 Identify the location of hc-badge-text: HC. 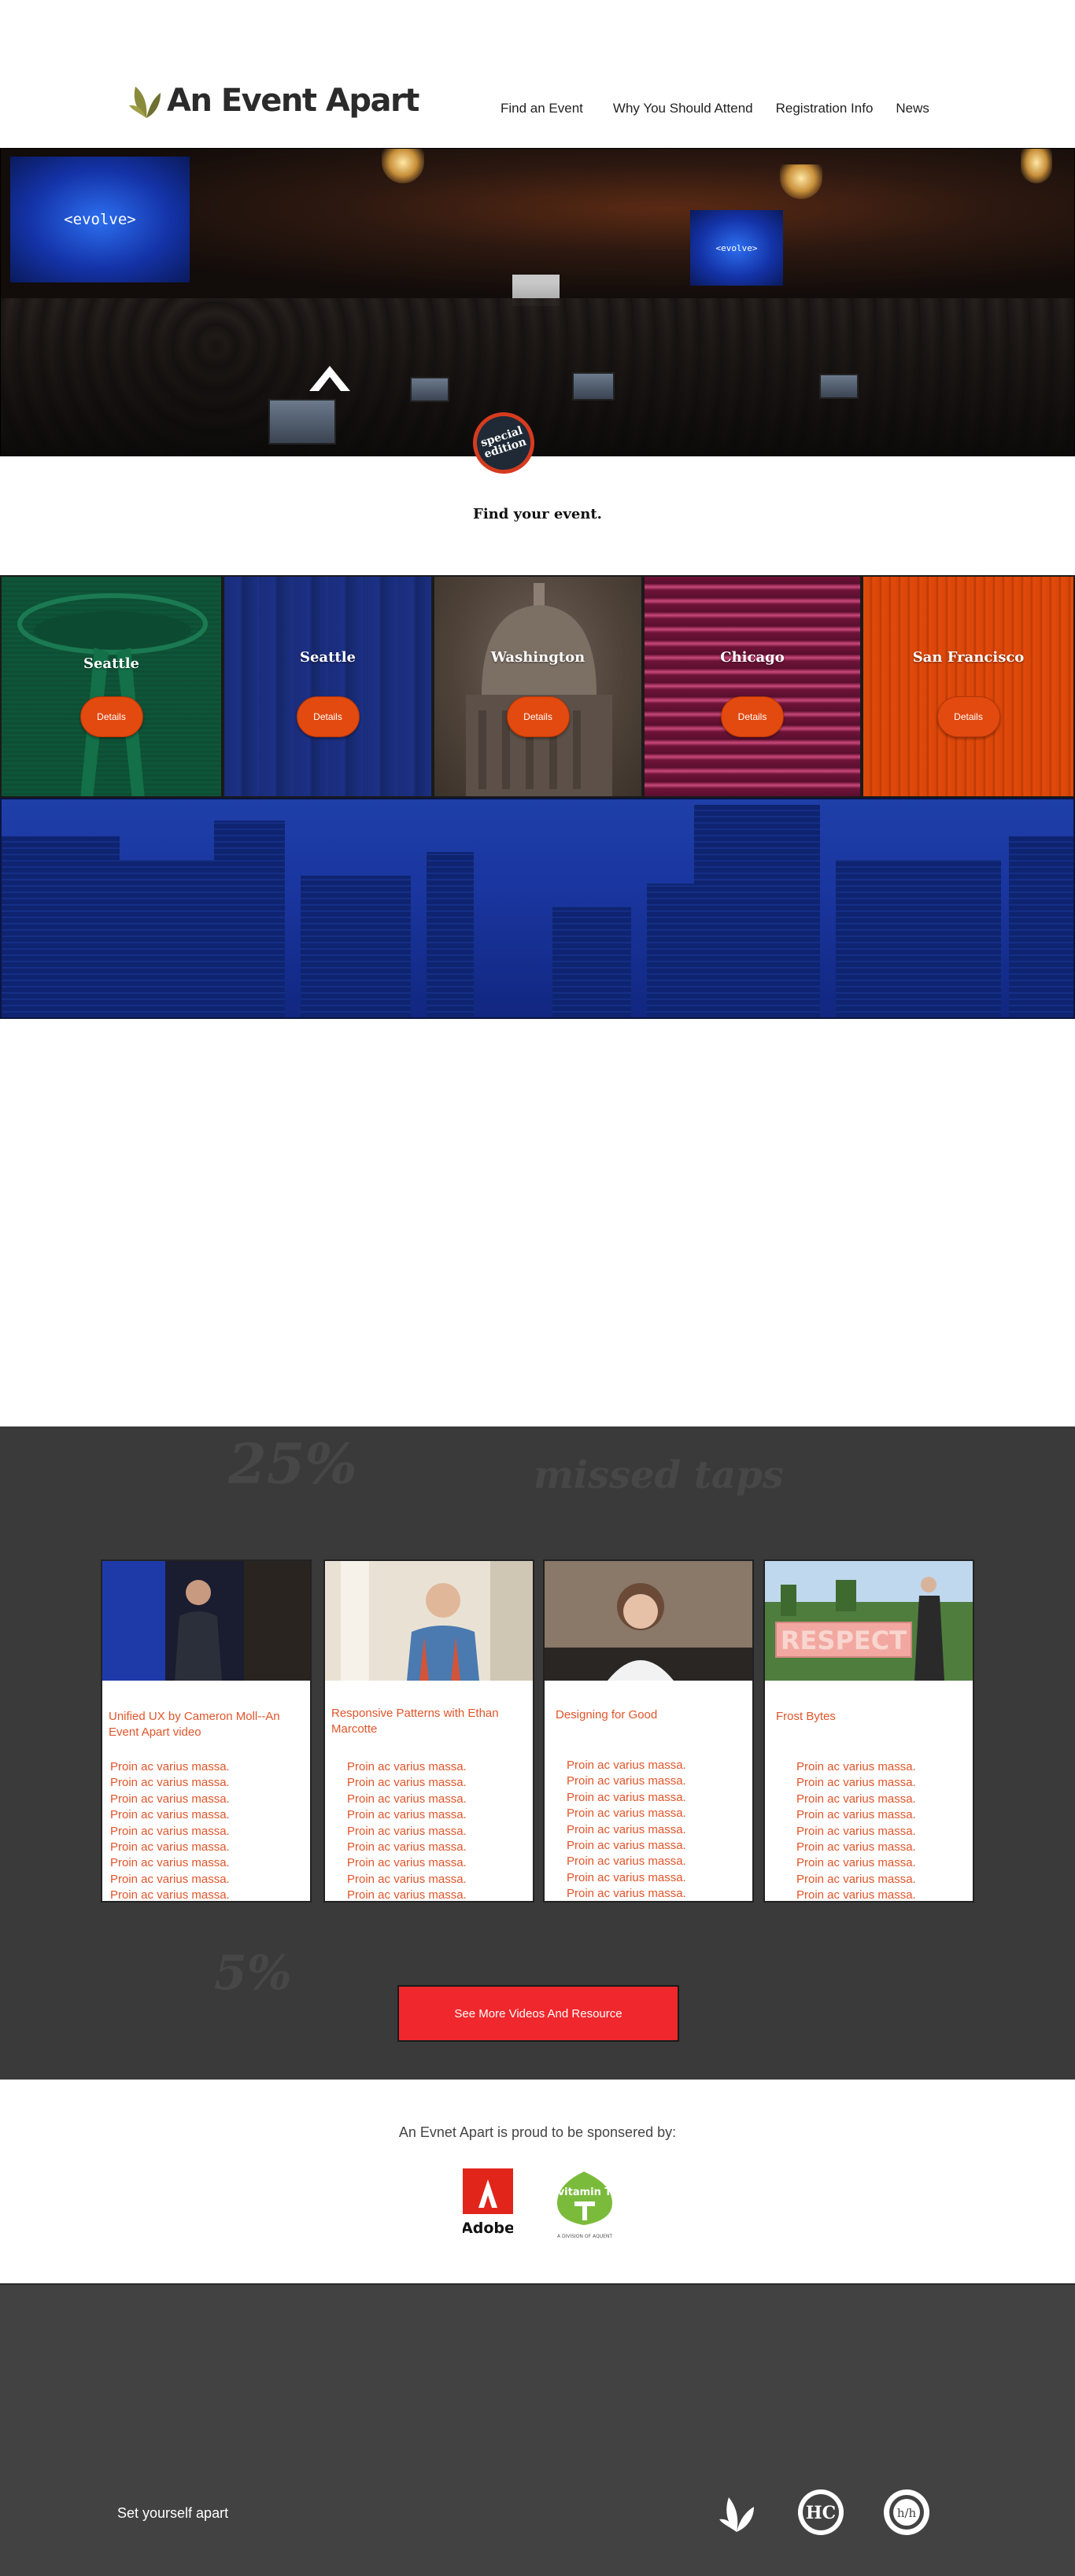
(821, 2513).